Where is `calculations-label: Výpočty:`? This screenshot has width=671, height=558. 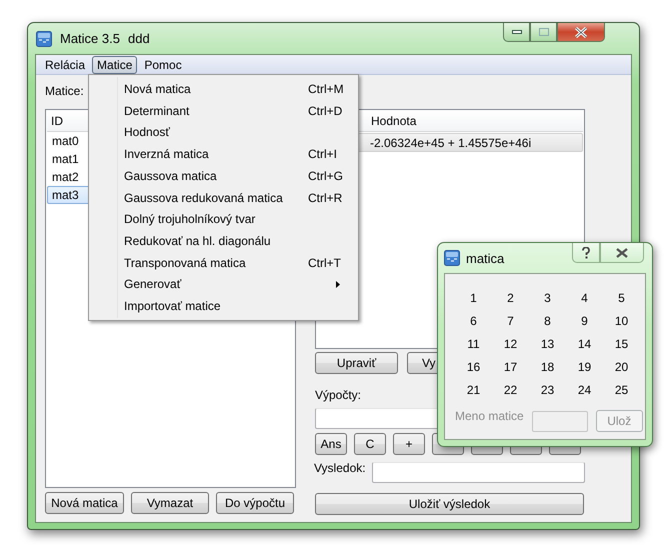
calculations-label: Výpočty: is located at coordinates (338, 395).